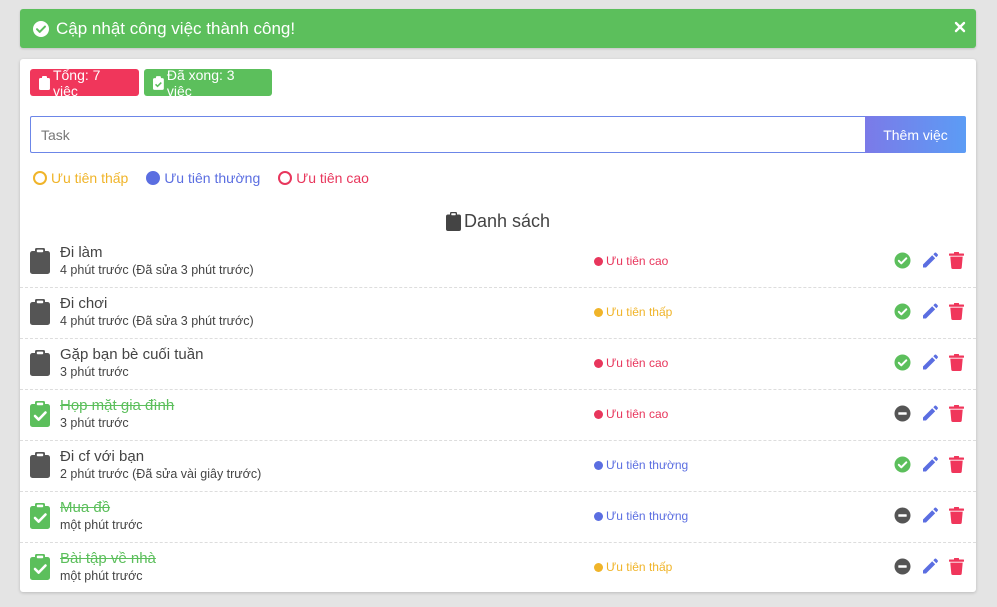  What do you see at coordinates (176, 28) in the screenshot?
I see `alert-message: Cập nhật công việc thành công!` at bounding box center [176, 28].